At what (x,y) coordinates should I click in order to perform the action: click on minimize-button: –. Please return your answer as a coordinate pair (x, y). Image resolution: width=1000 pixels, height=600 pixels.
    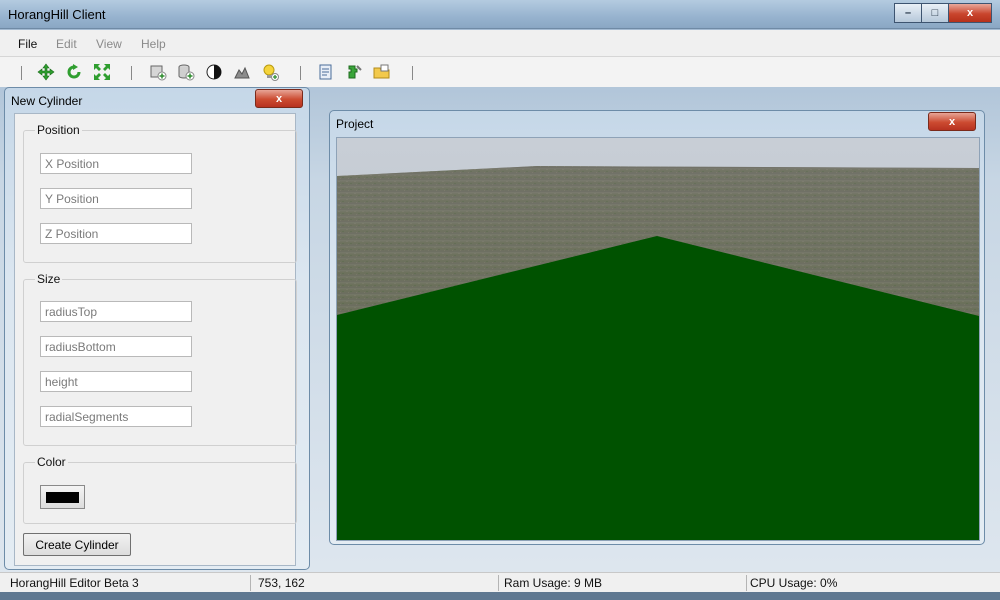
    Looking at the image, I should click on (908, 13).